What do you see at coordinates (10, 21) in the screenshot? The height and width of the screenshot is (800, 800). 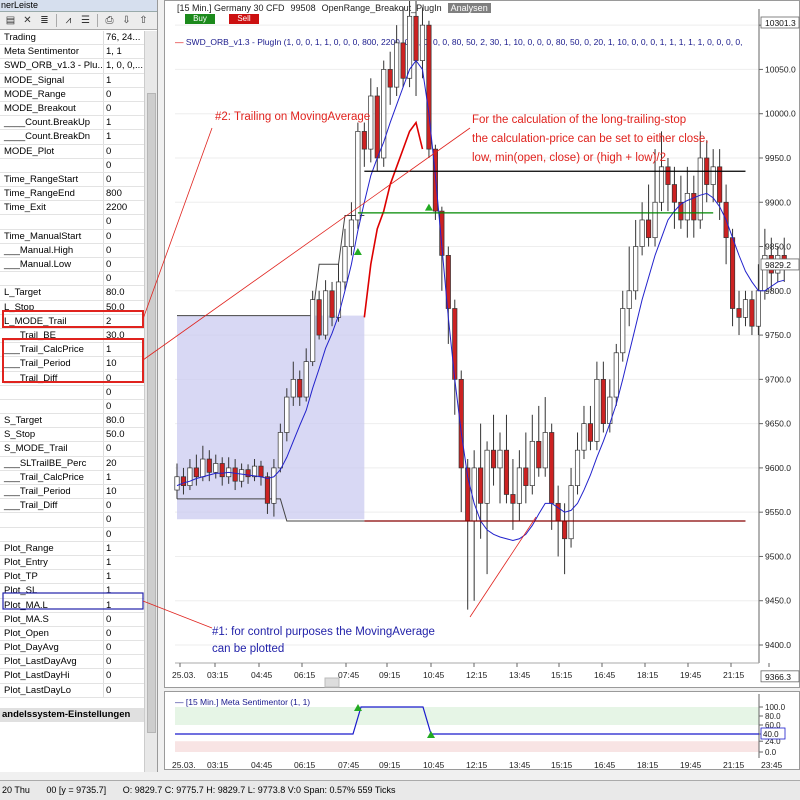 I see `properties-icon: ▤` at bounding box center [10, 21].